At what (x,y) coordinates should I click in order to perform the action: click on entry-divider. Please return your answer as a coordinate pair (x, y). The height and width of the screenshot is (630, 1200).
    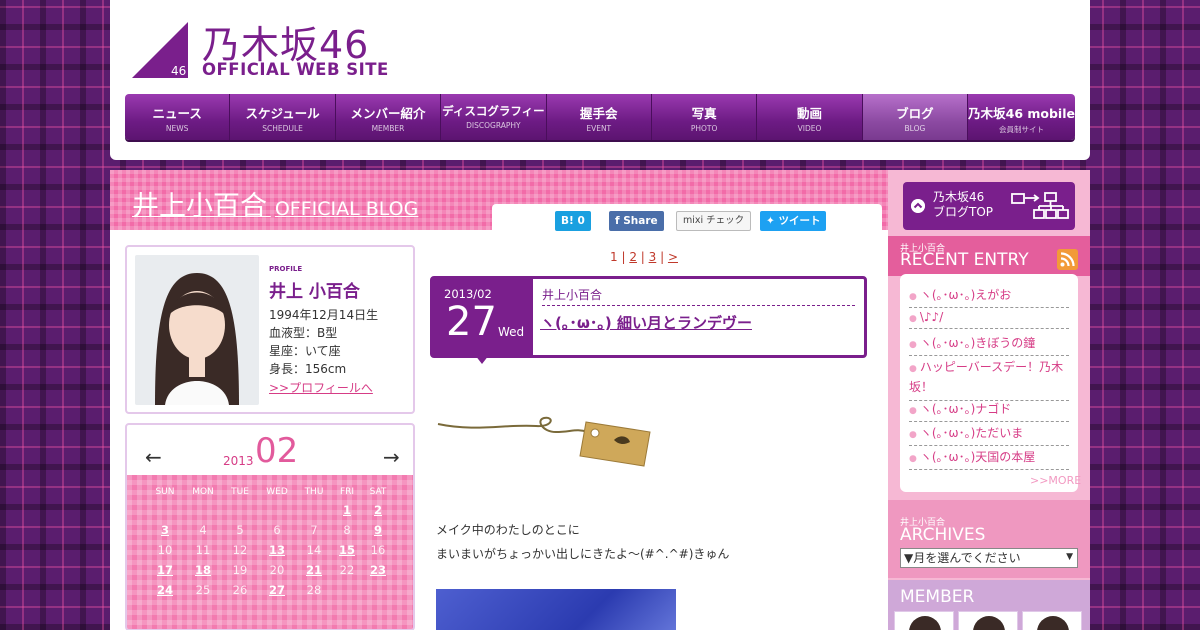
    Looking at the image, I should click on (698, 305).